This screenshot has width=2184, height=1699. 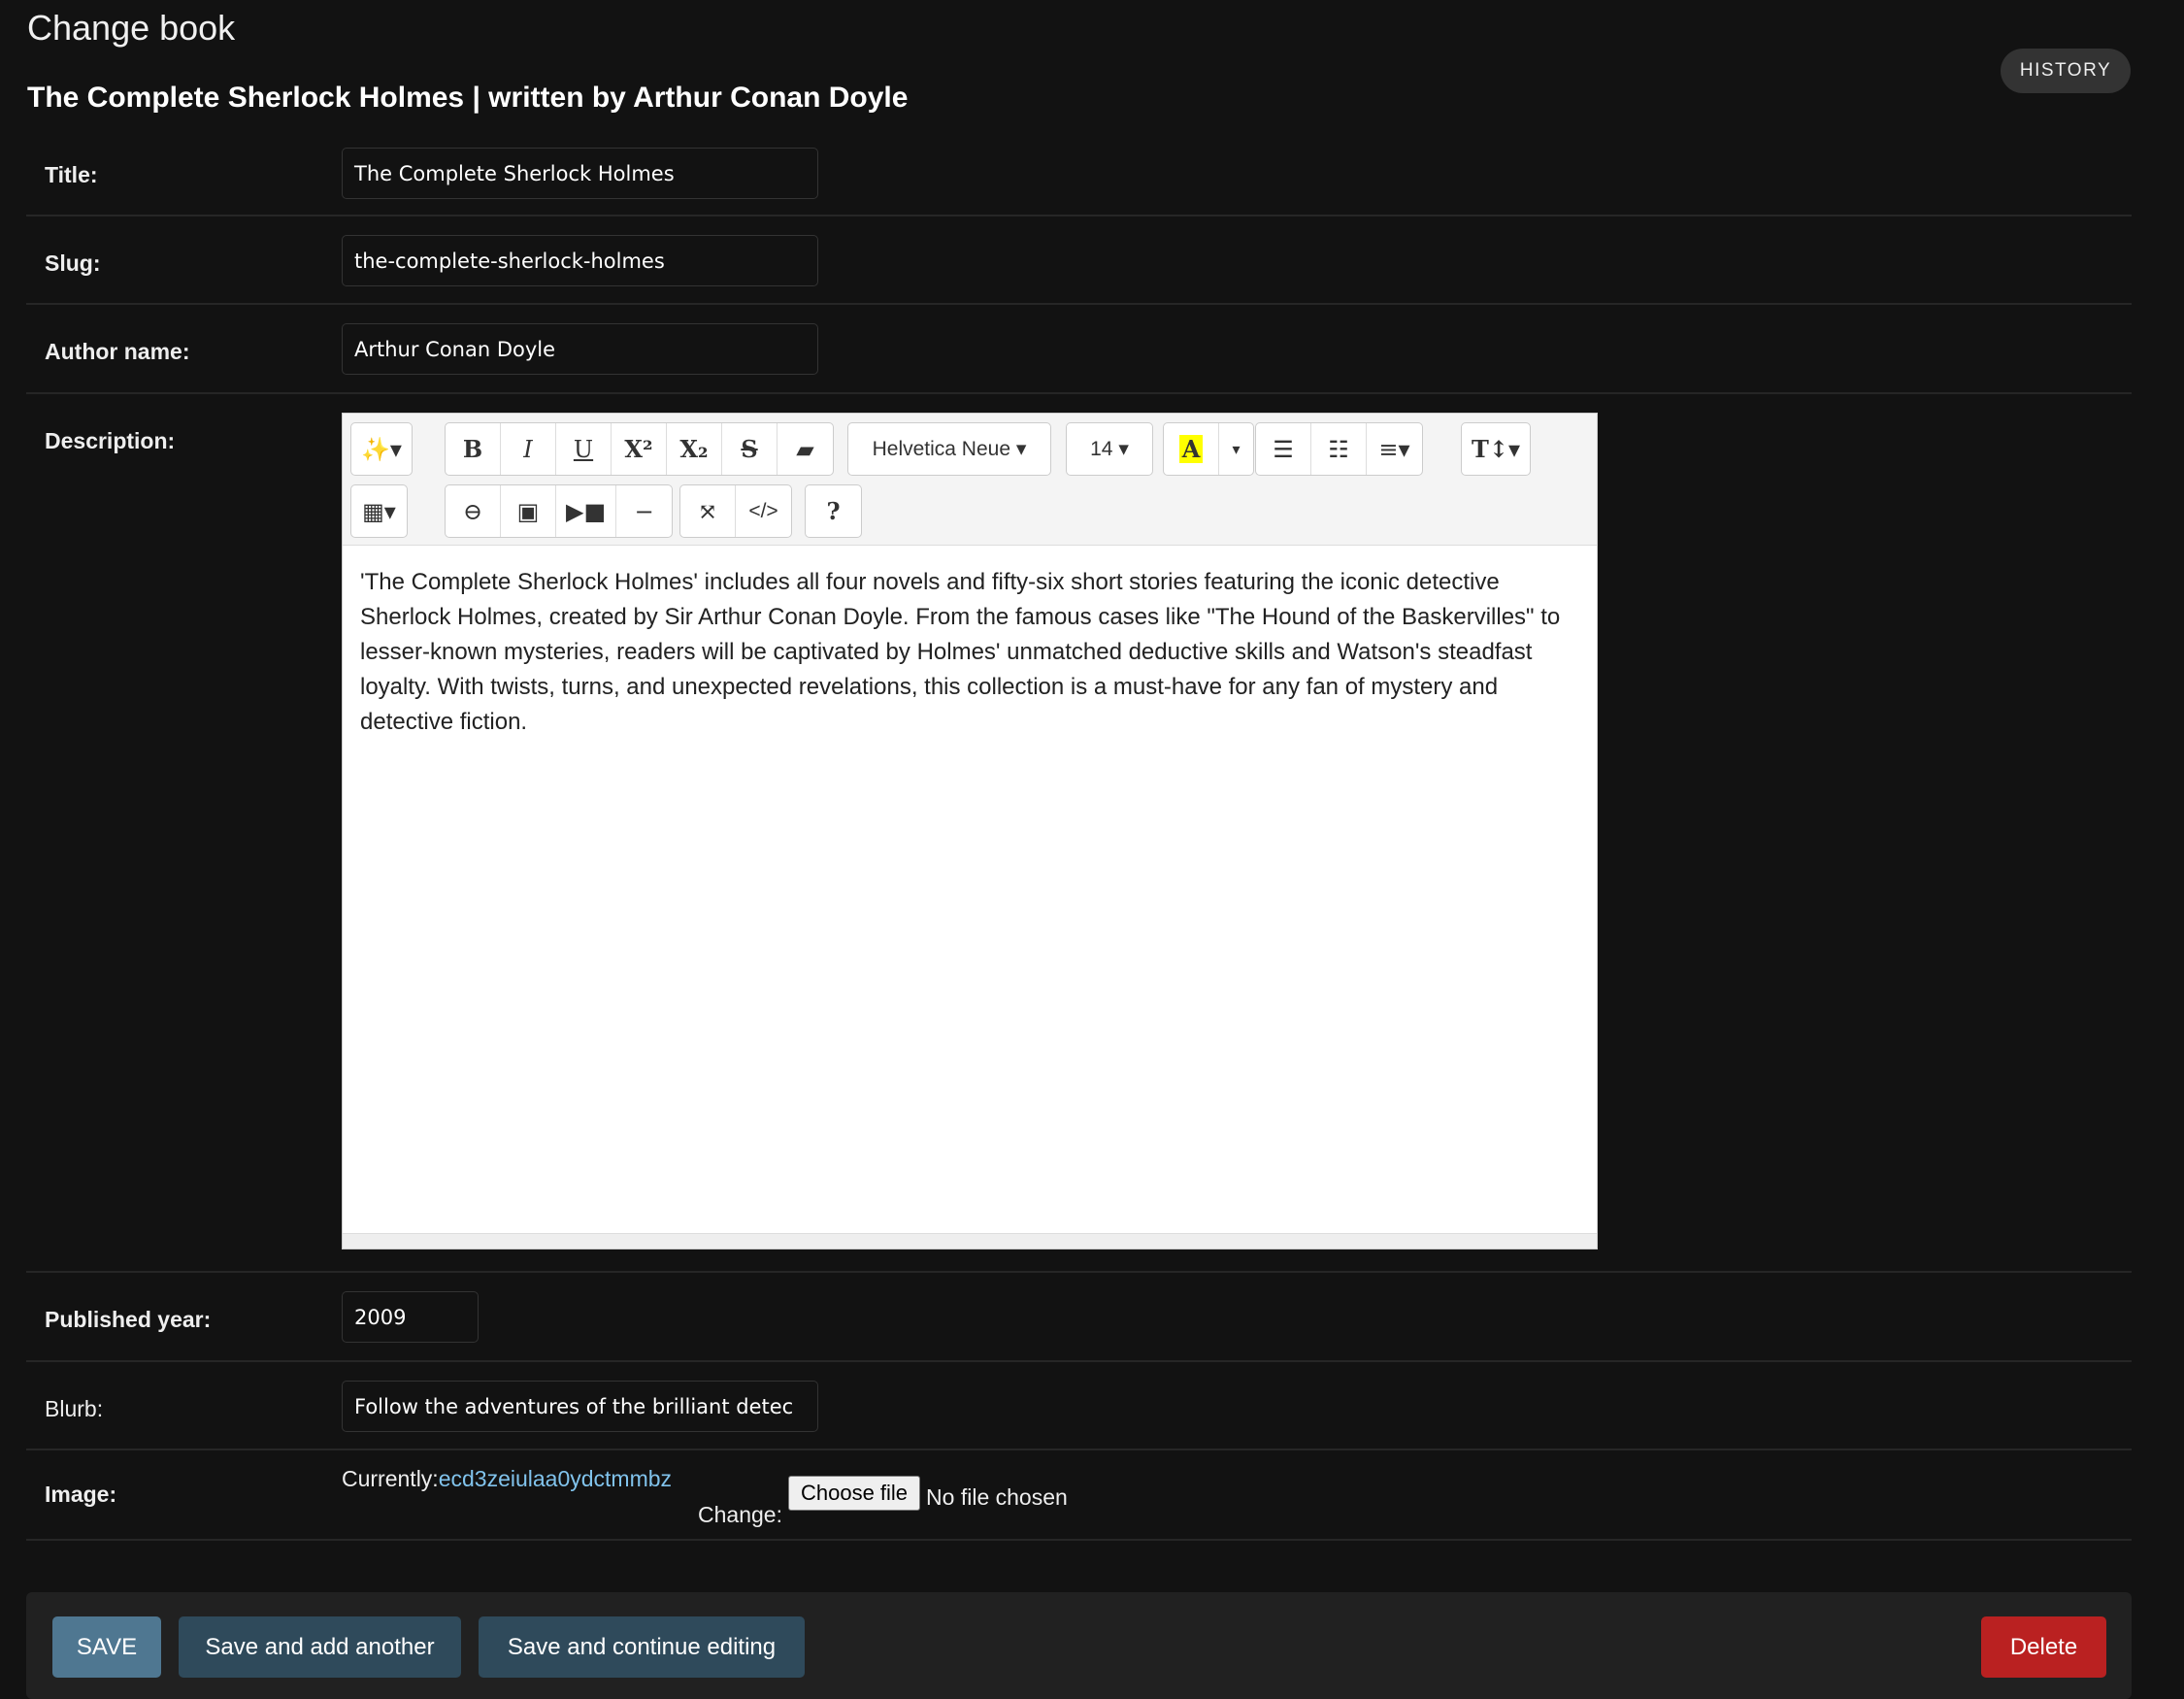 What do you see at coordinates (320, 1647) in the screenshot?
I see `save-and-add-another-button: Save and add another` at bounding box center [320, 1647].